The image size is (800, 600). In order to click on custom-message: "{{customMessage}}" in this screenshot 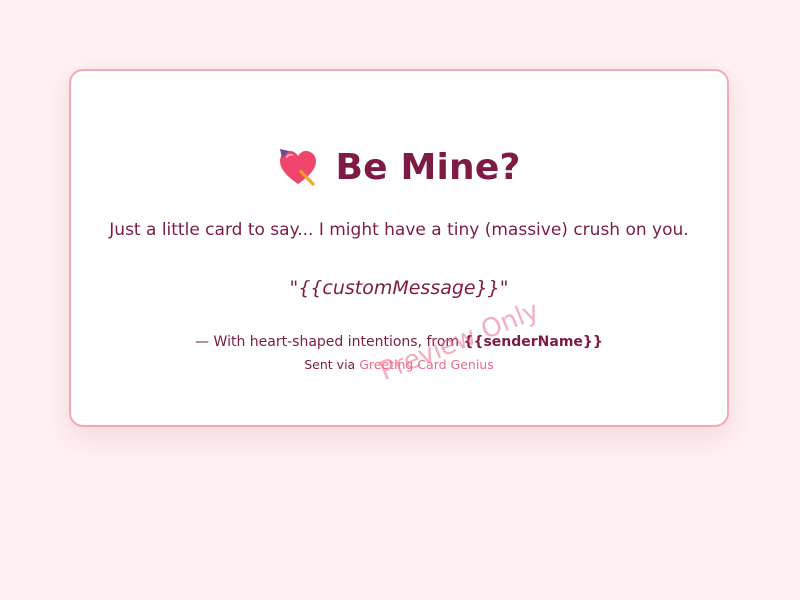, I will do `click(399, 288)`.